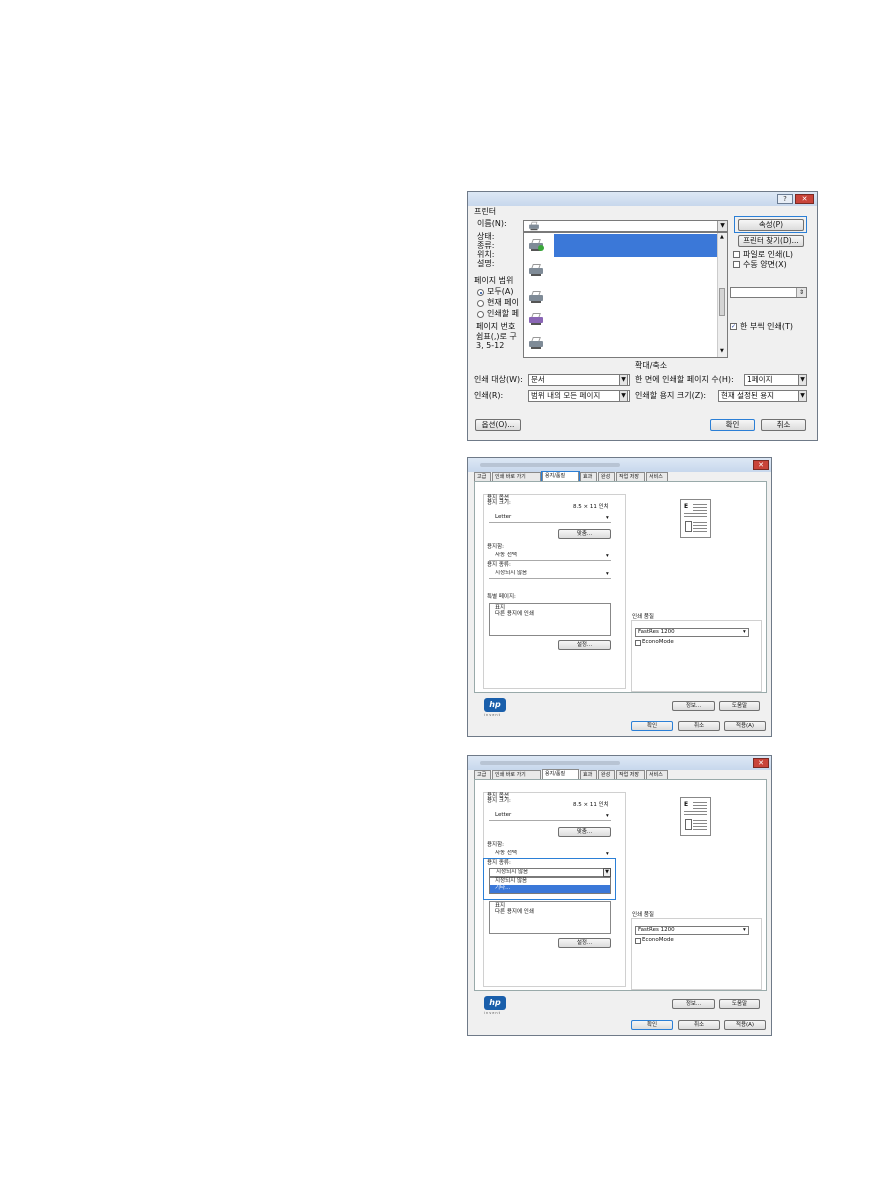 The height and width of the screenshot is (1188, 893). I want to click on paper-size-label: 용지 크기:, so click(499, 801).